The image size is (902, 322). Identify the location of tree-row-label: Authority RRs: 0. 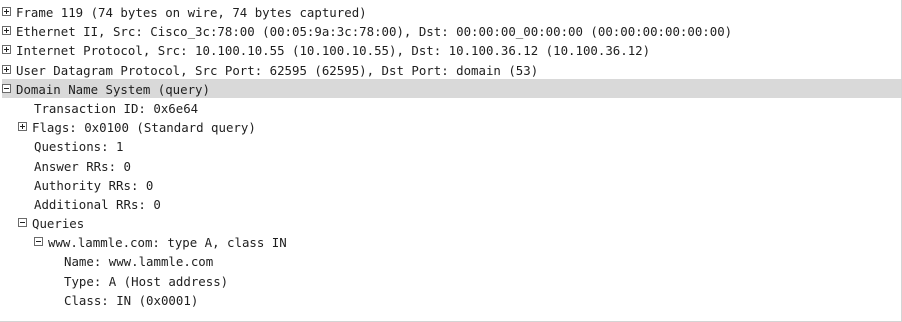
(94, 185).